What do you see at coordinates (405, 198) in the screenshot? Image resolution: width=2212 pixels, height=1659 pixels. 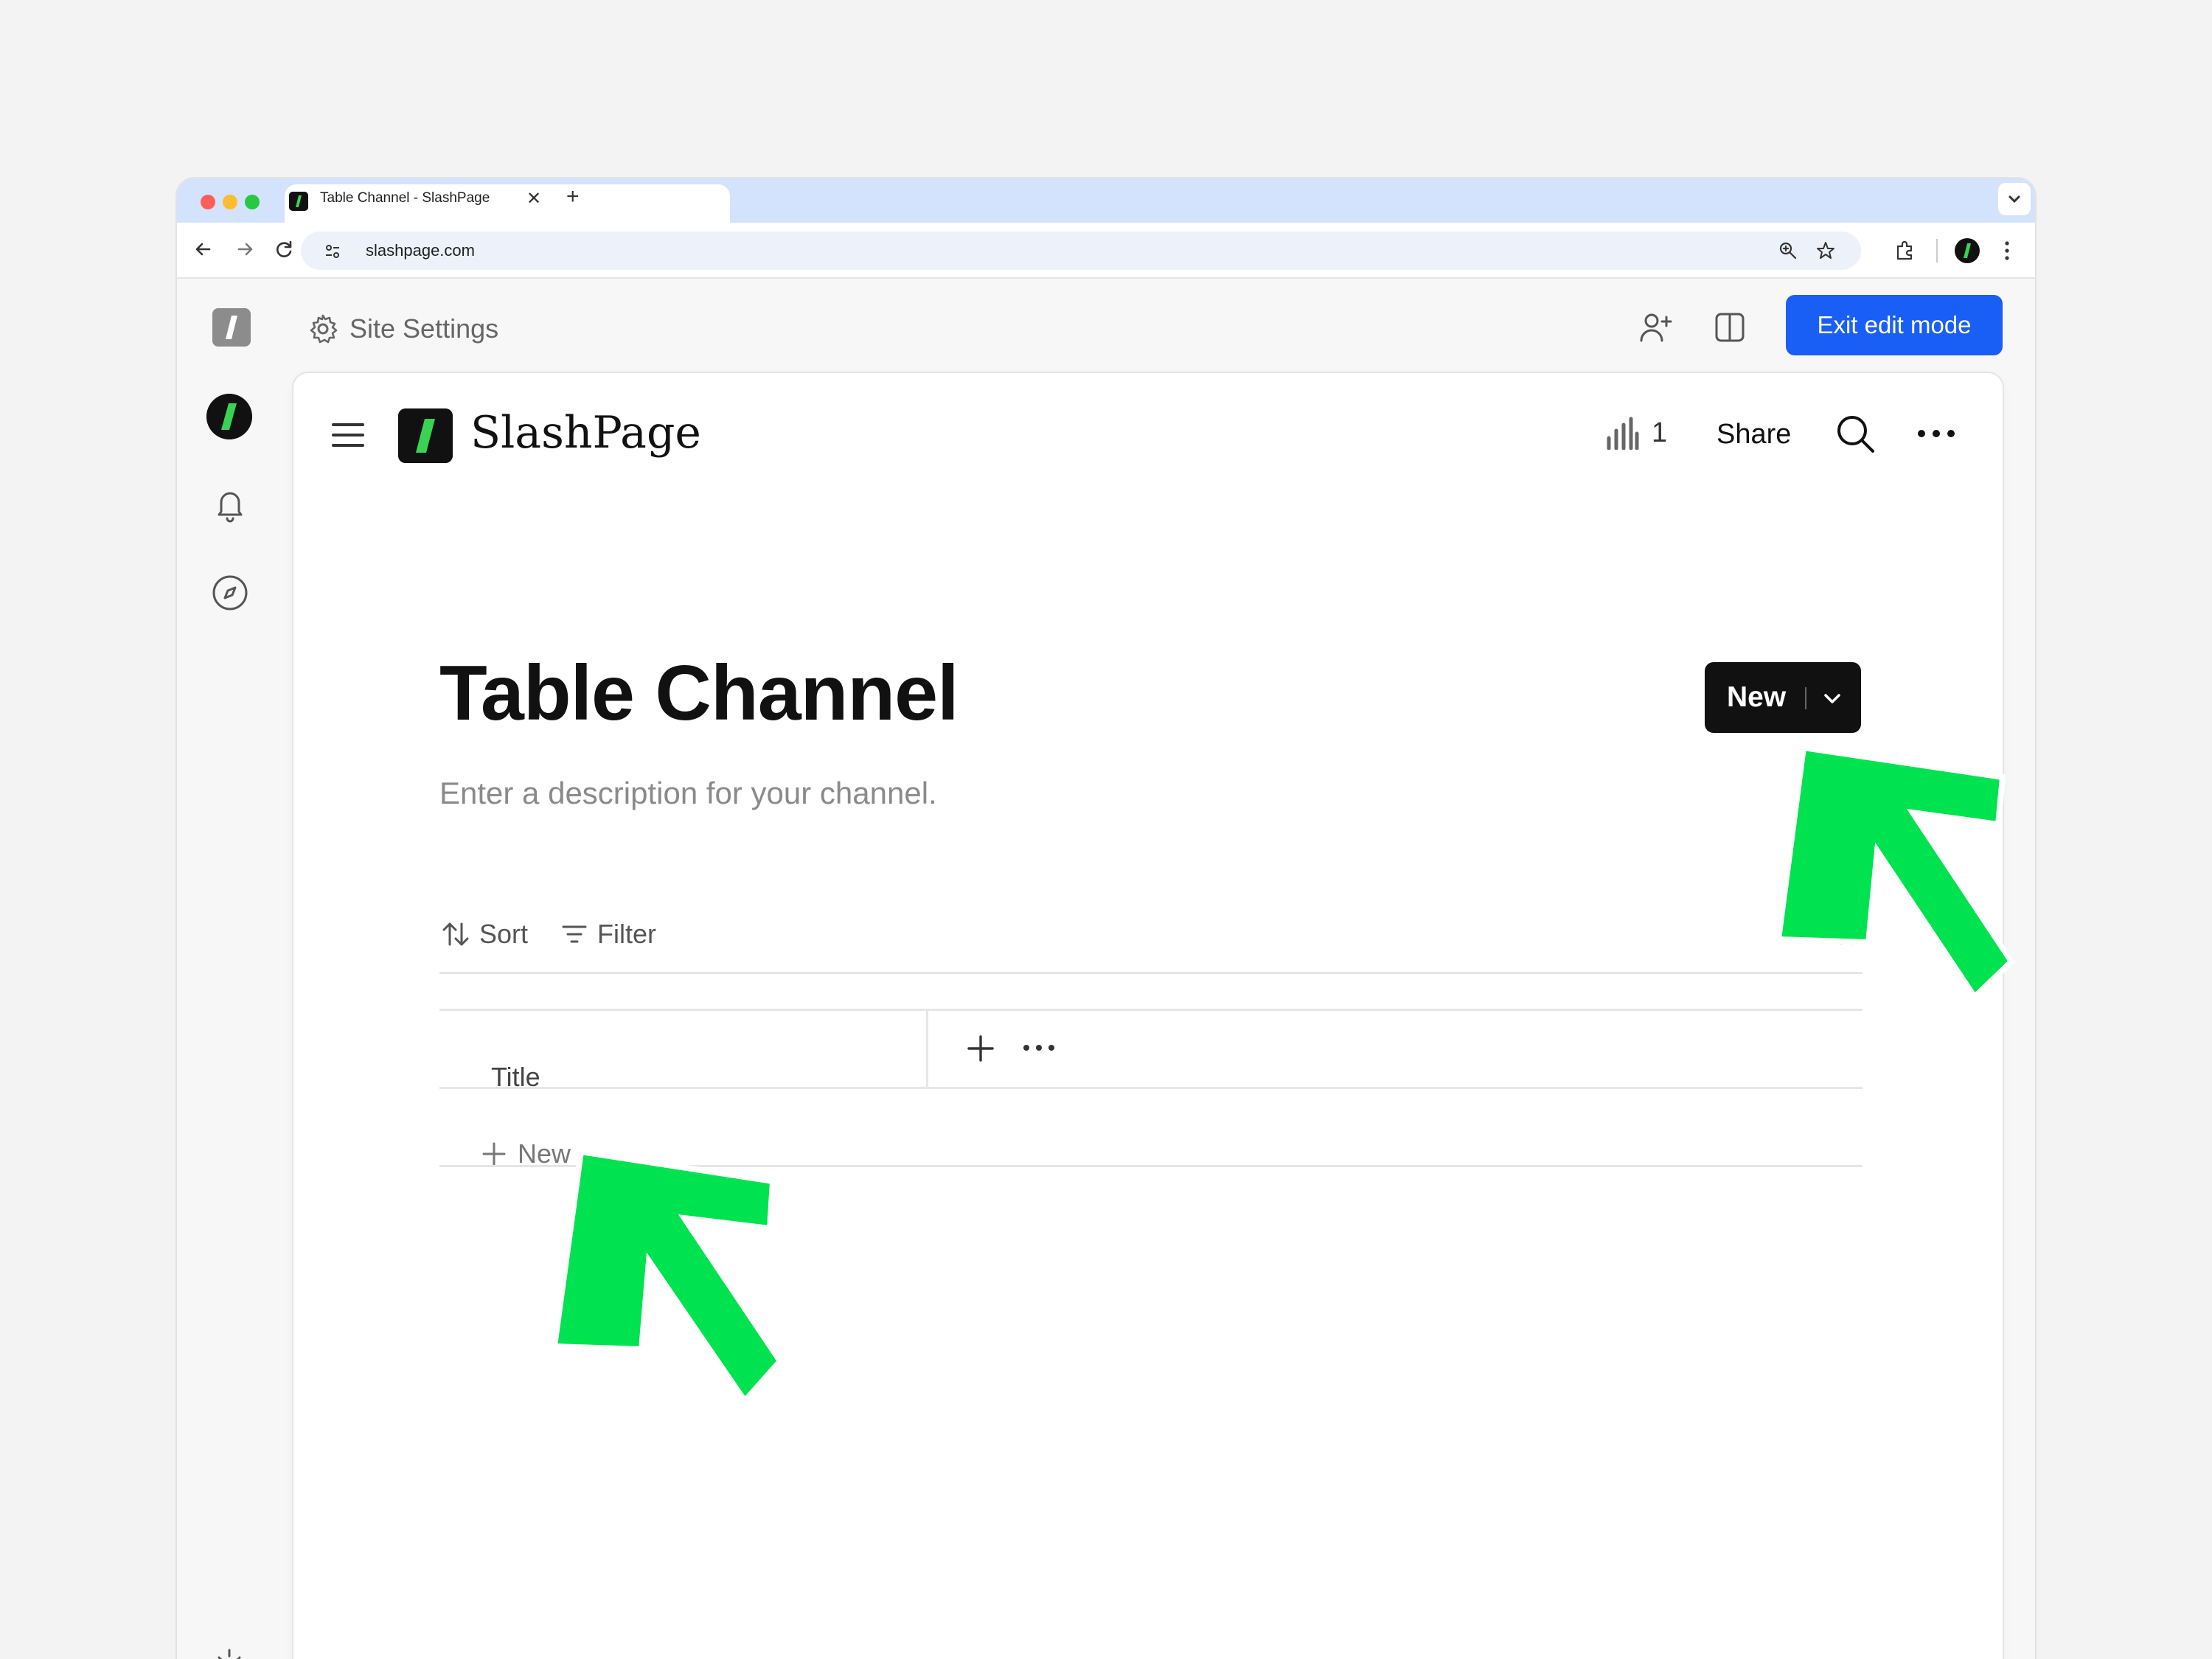 I see `tab-title: Table Channel - SlashPage` at bounding box center [405, 198].